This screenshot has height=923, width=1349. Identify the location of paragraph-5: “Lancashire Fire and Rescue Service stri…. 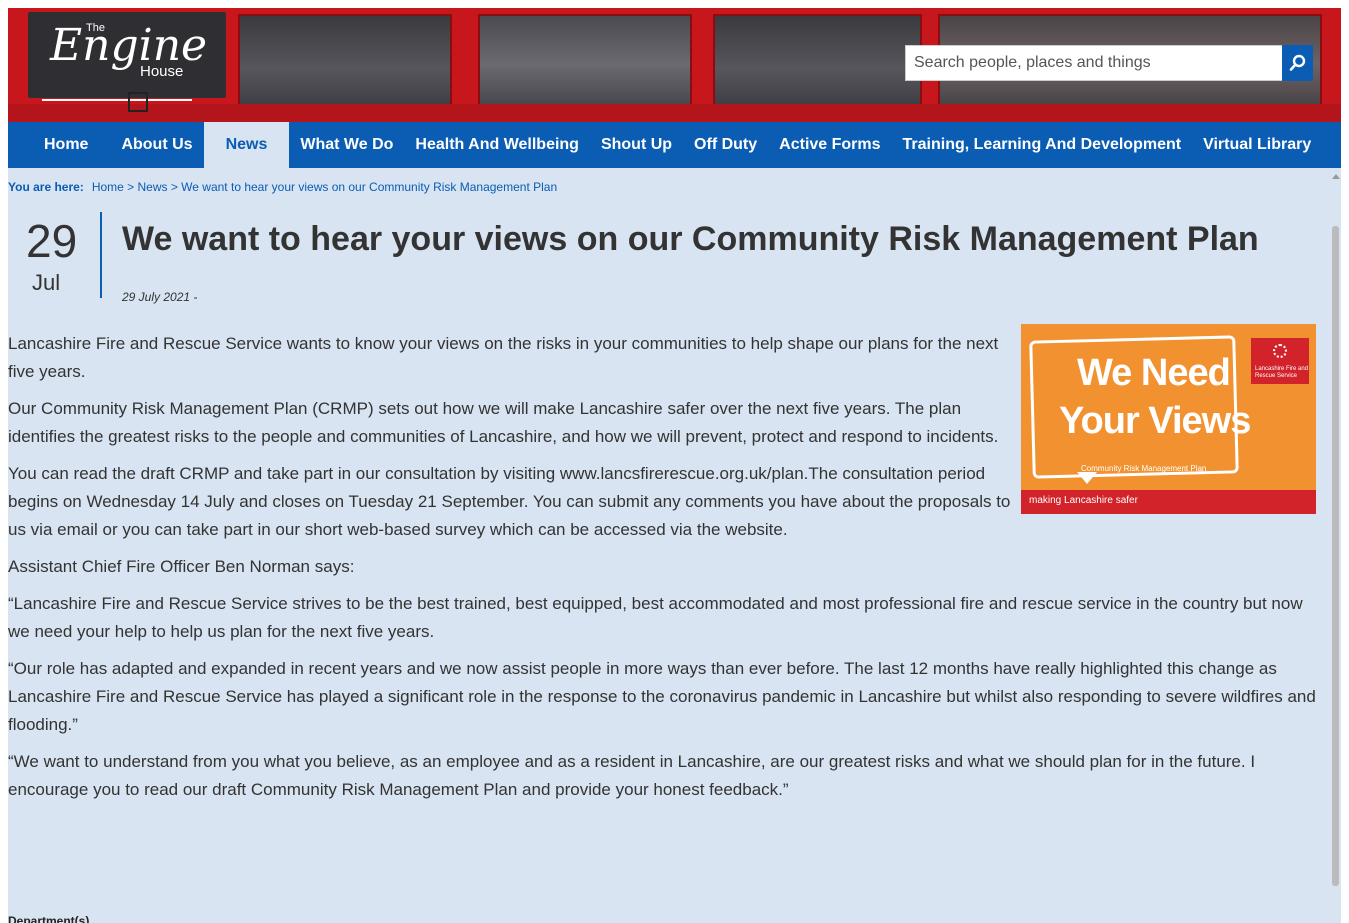
(655, 617).